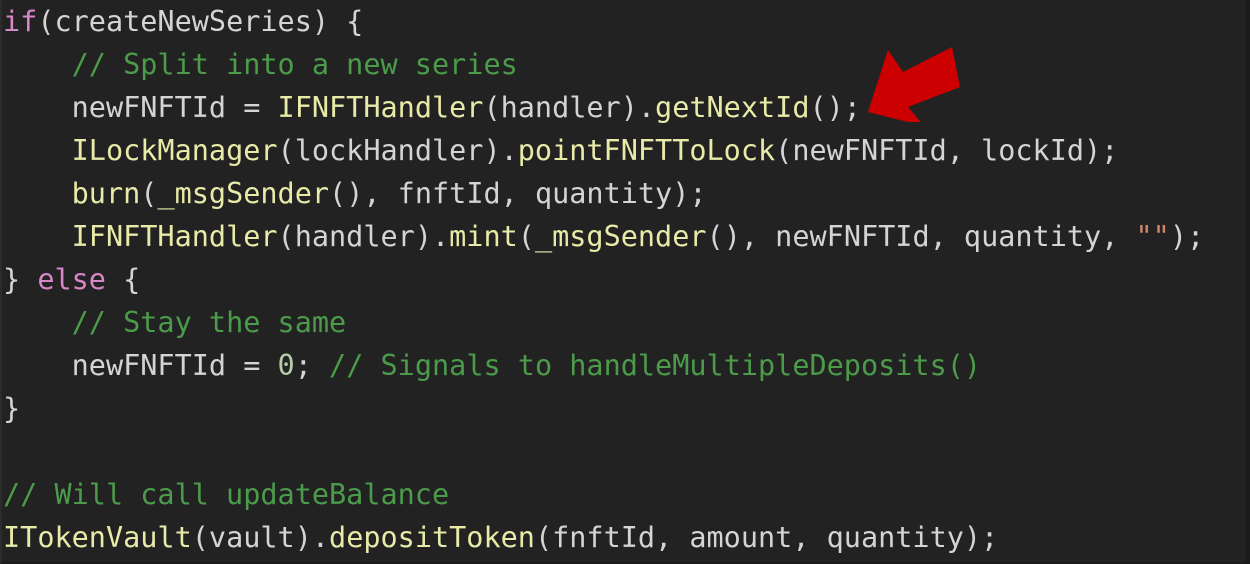 This screenshot has height=564, width=1250. What do you see at coordinates (200, 21) in the screenshot?
I see `code-token-plain: (createNewSeries) {` at bounding box center [200, 21].